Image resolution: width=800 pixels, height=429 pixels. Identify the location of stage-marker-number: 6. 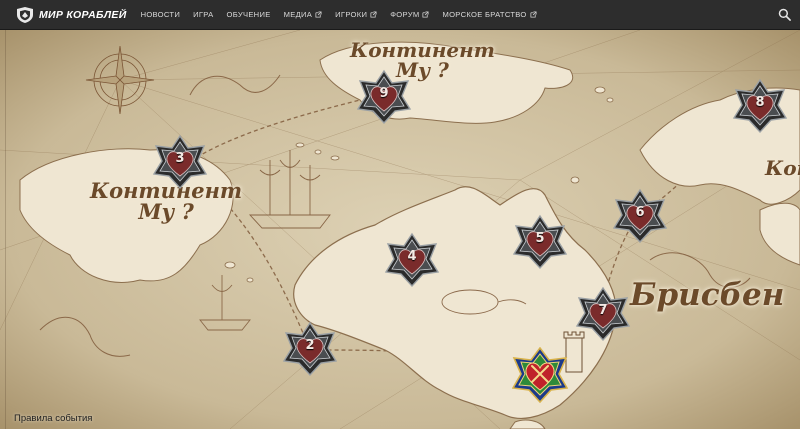
(640, 212).